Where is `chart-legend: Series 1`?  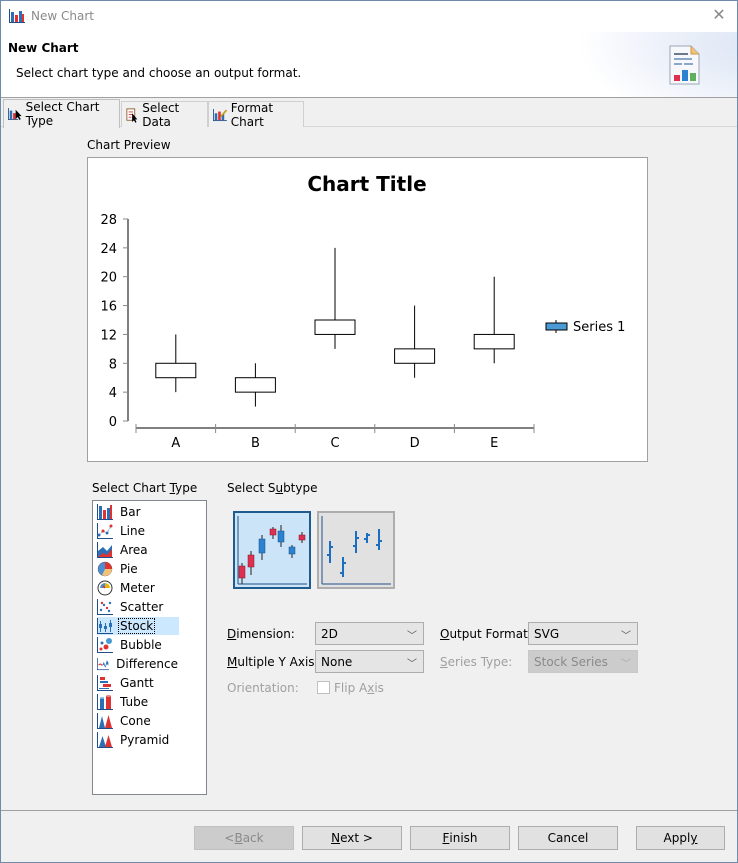 chart-legend: Series 1 is located at coordinates (585, 327).